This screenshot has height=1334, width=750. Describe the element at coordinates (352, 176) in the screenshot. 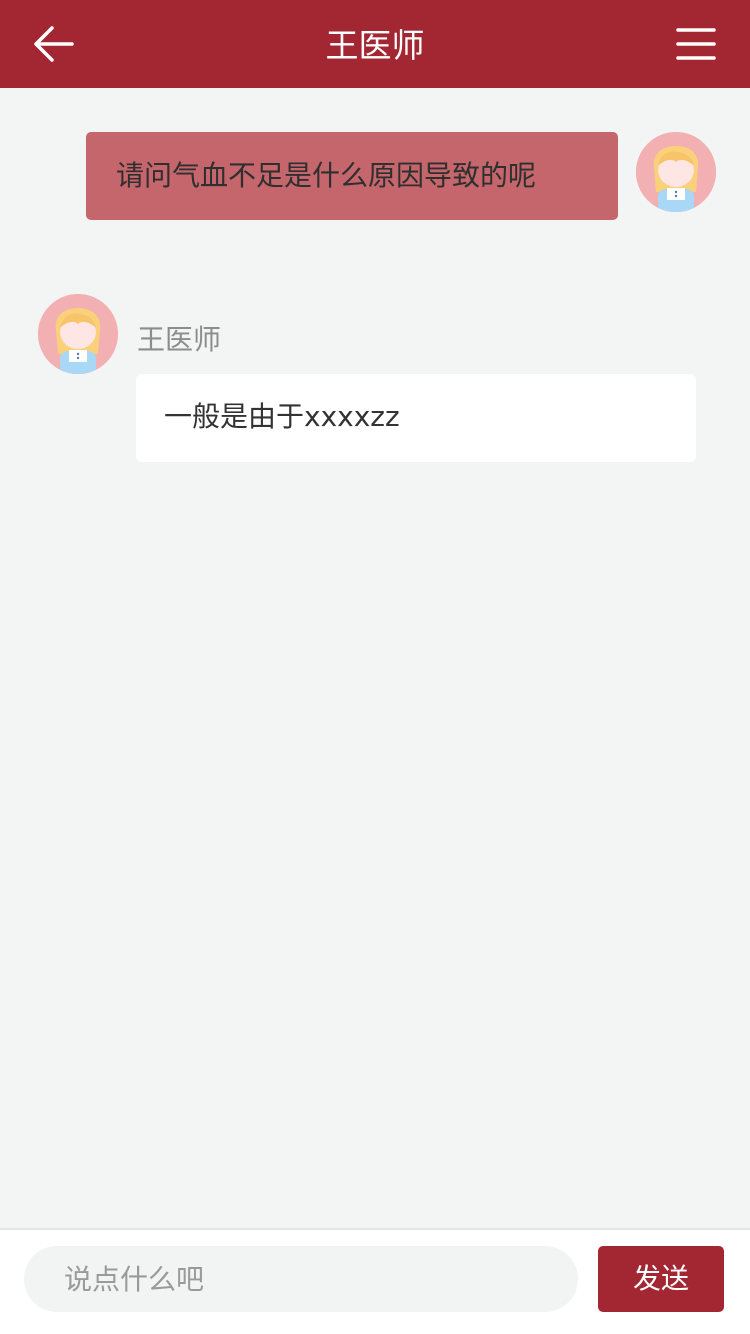

I see `outgoing-message-bubble: 请问气血不足是什么原因导致的呢` at that location.